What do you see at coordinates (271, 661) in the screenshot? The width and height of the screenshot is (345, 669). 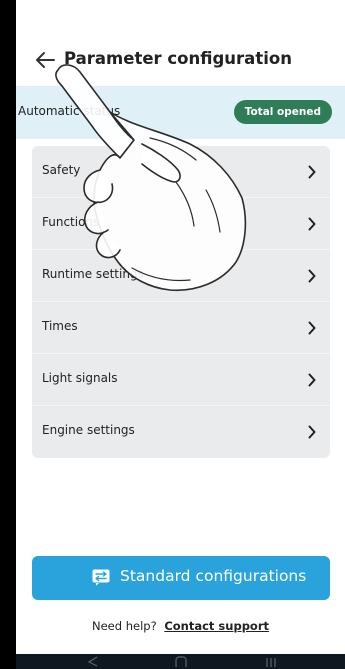 I see `recents-nav-icon` at bounding box center [271, 661].